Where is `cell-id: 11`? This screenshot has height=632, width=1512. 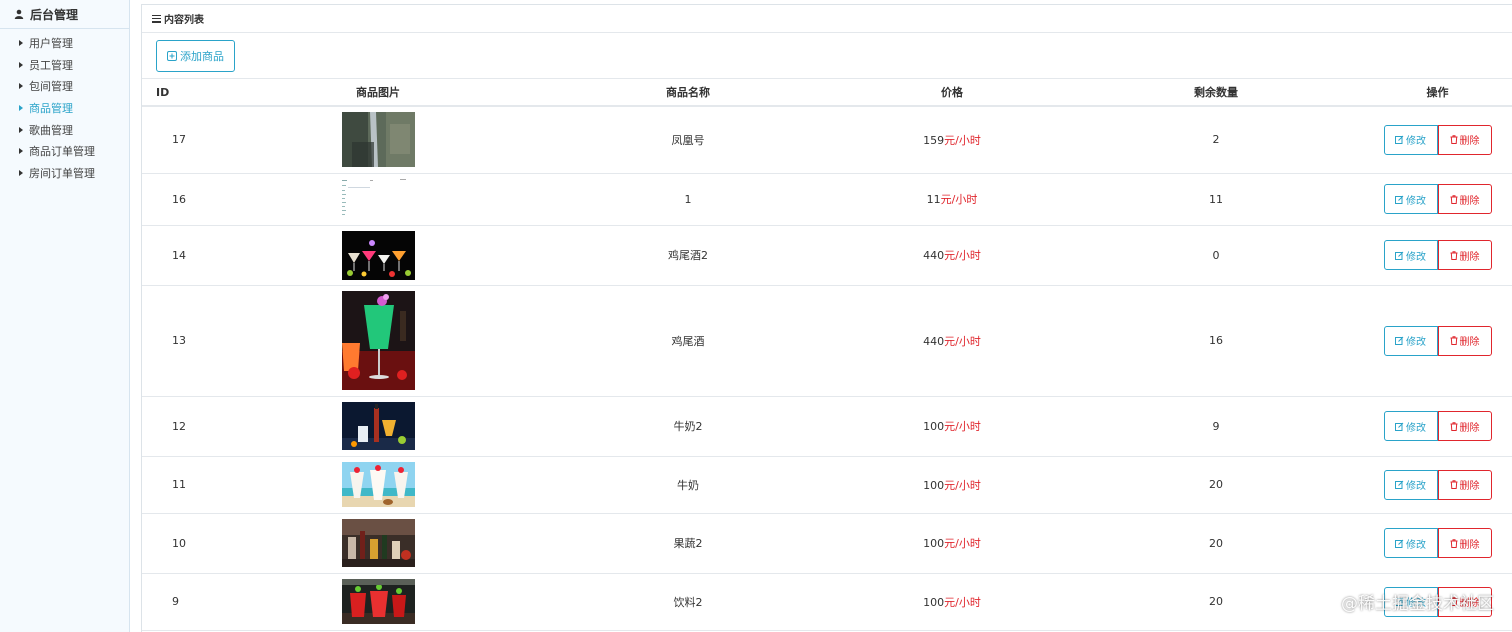 cell-id: 11 is located at coordinates (178, 485).